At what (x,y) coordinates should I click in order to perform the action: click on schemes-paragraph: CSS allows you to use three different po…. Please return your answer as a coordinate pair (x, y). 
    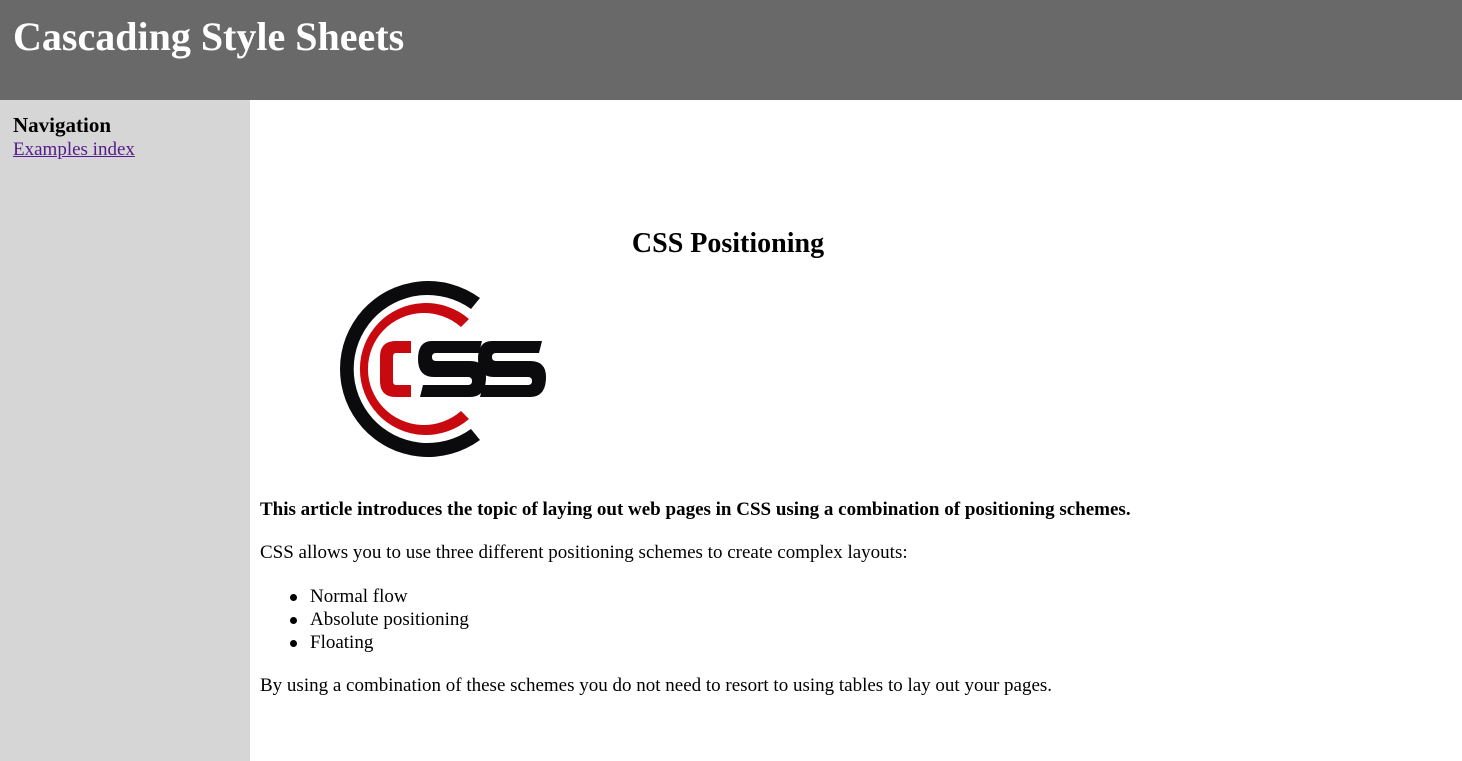
    Looking at the image, I should click on (584, 552).